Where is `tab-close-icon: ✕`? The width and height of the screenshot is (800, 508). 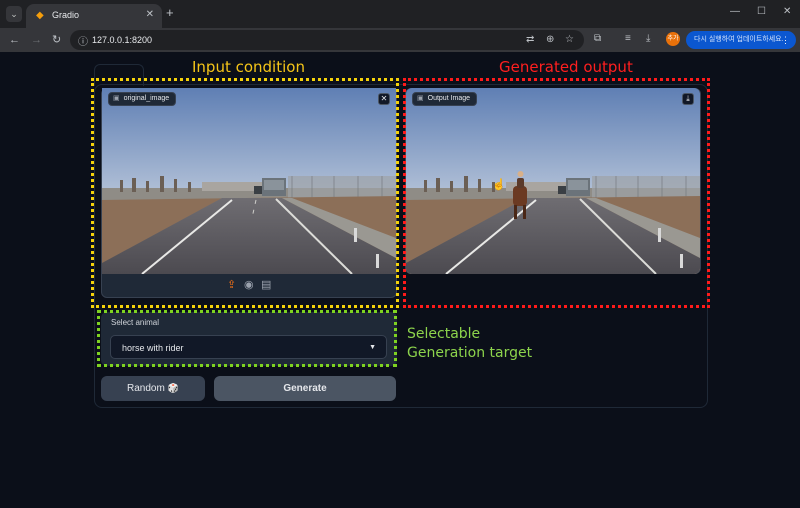 tab-close-icon: ✕ is located at coordinates (150, 14).